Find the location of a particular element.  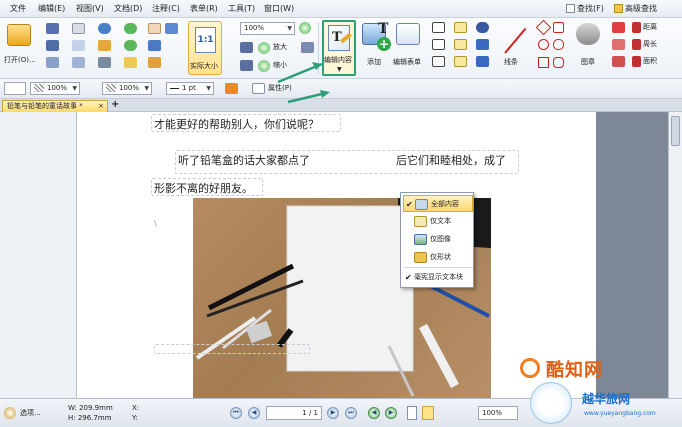

close-icon: × is located at coordinates (101, 106).